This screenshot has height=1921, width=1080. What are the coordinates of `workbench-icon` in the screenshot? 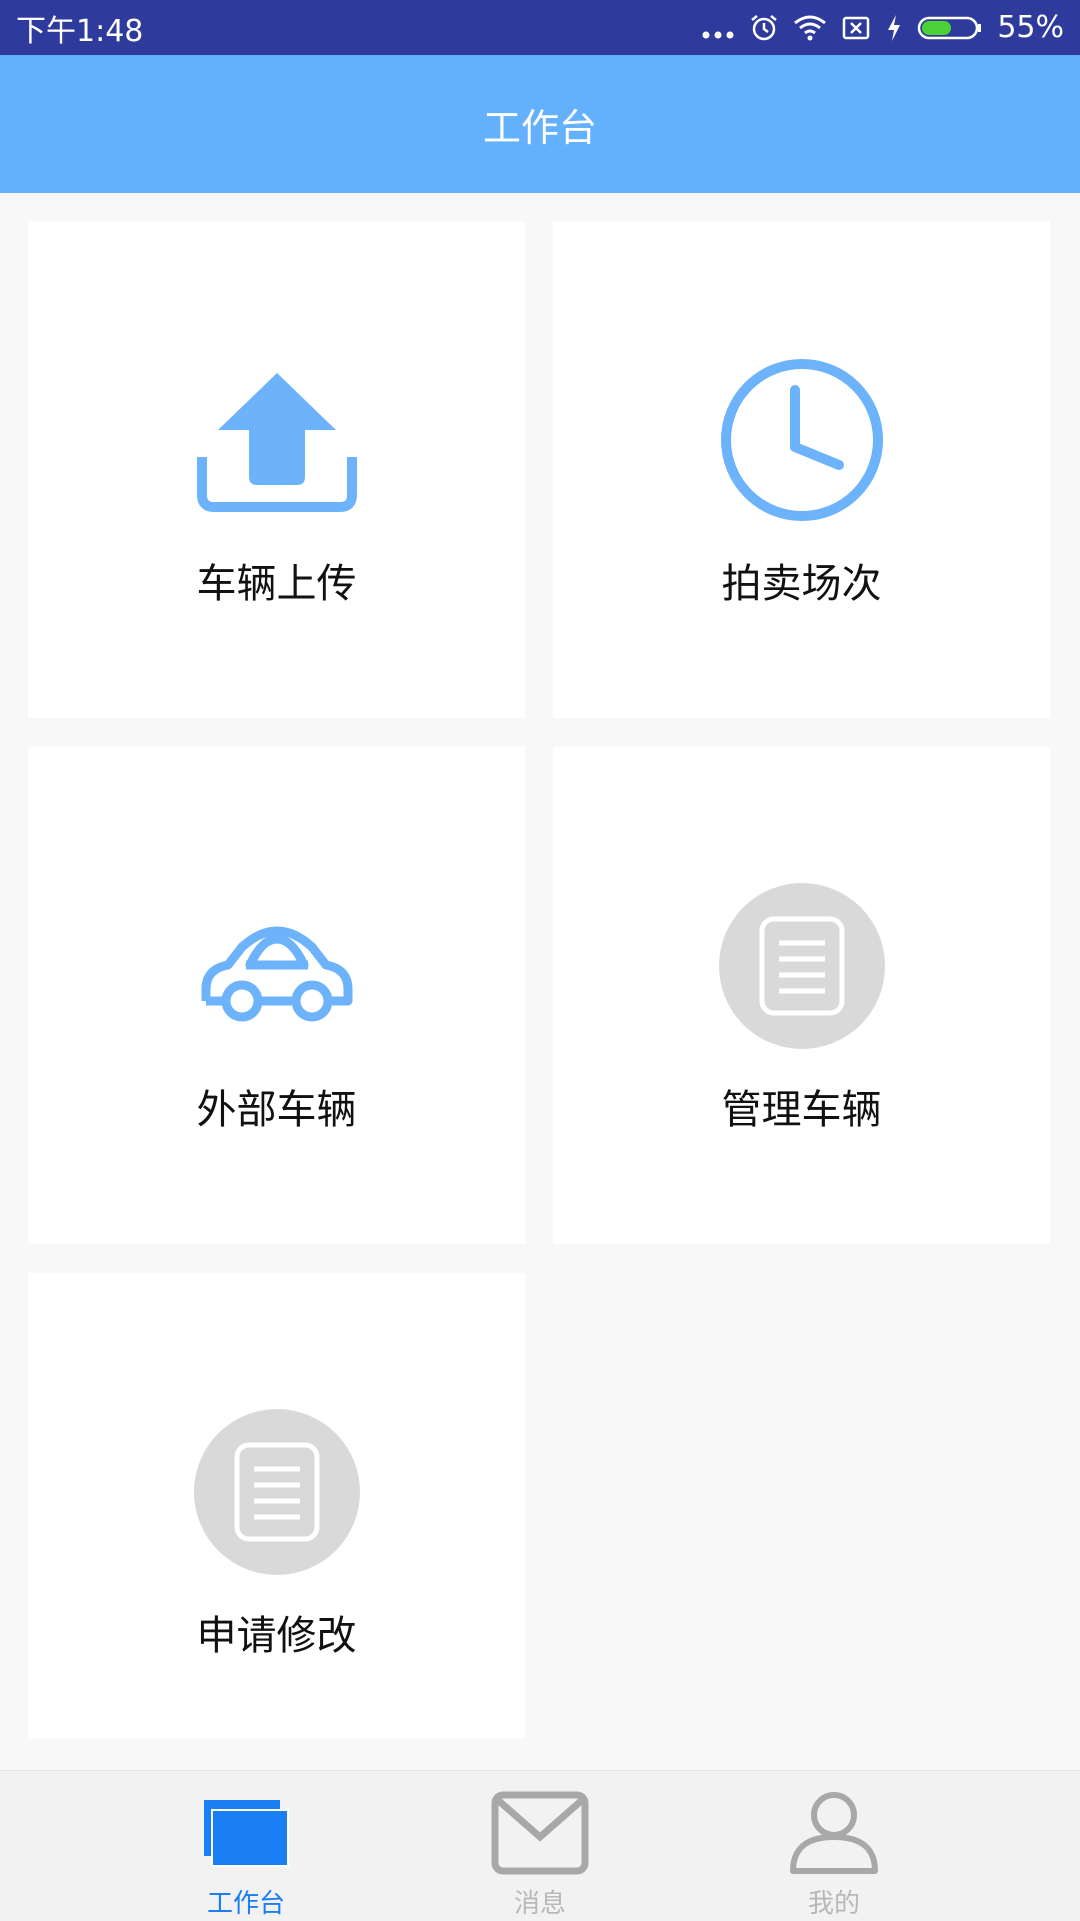 It's located at (246, 1833).